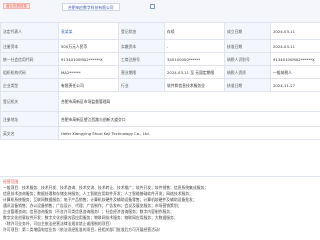 The image size is (320, 240). Describe the element at coordinates (141, 59) in the screenshot. I see `cell-label: 工商注册号` at that location.